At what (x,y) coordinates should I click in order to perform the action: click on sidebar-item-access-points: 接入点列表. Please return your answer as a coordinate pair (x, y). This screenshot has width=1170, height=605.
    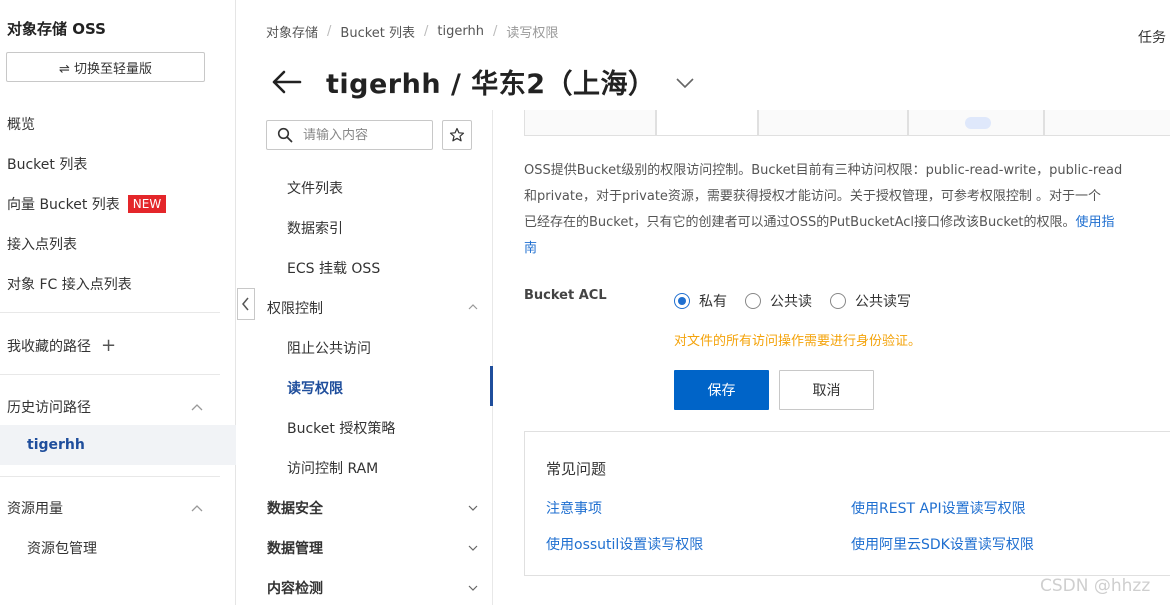
    Looking at the image, I should click on (42, 244).